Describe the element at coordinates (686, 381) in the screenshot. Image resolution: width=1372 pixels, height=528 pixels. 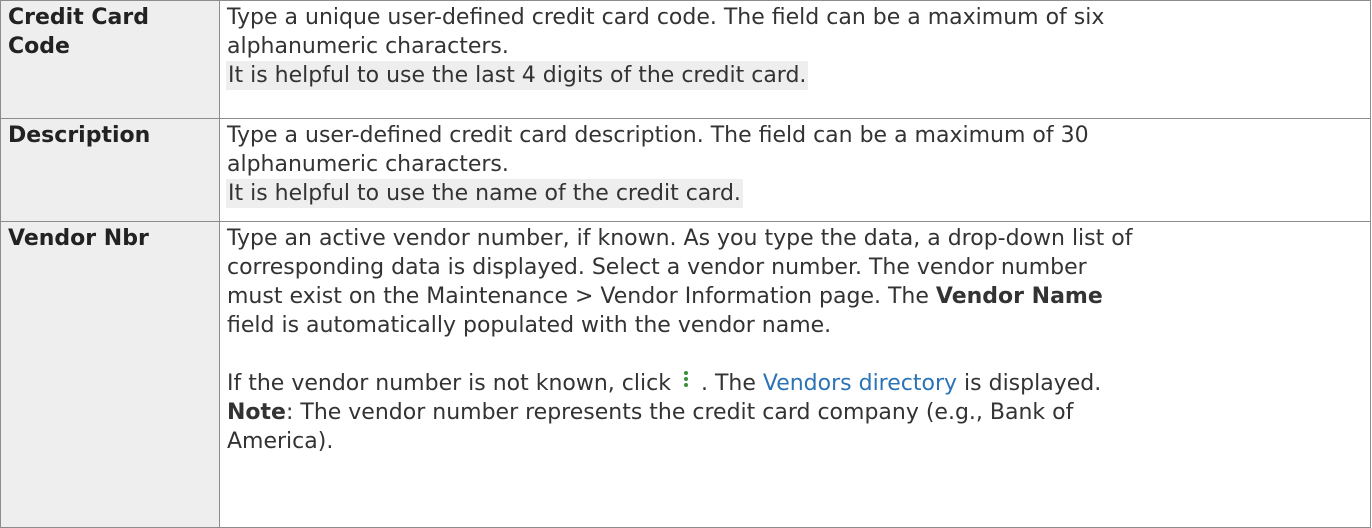
I see `vertical-ellipsis-icon` at that location.